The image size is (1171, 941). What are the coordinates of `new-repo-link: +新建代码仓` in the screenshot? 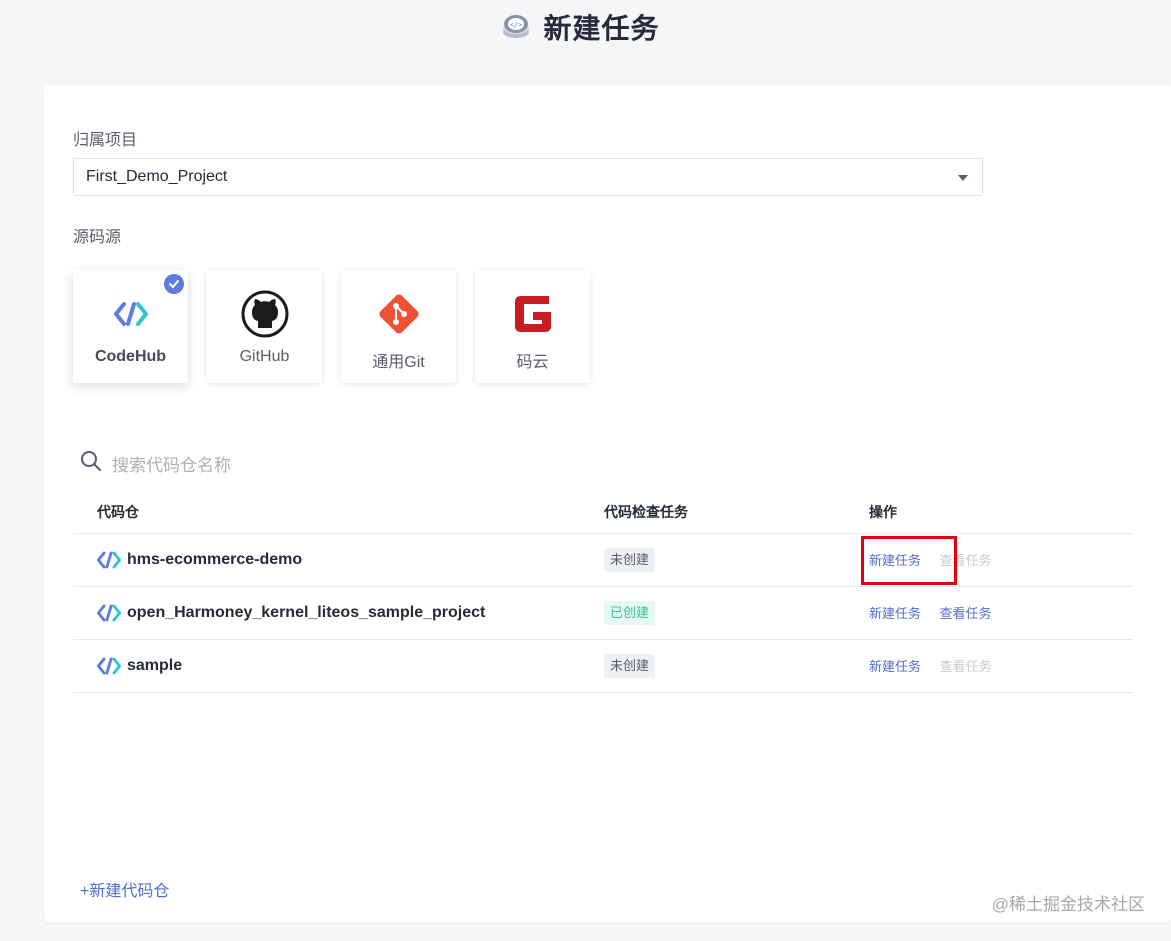 It's located at (124, 889).